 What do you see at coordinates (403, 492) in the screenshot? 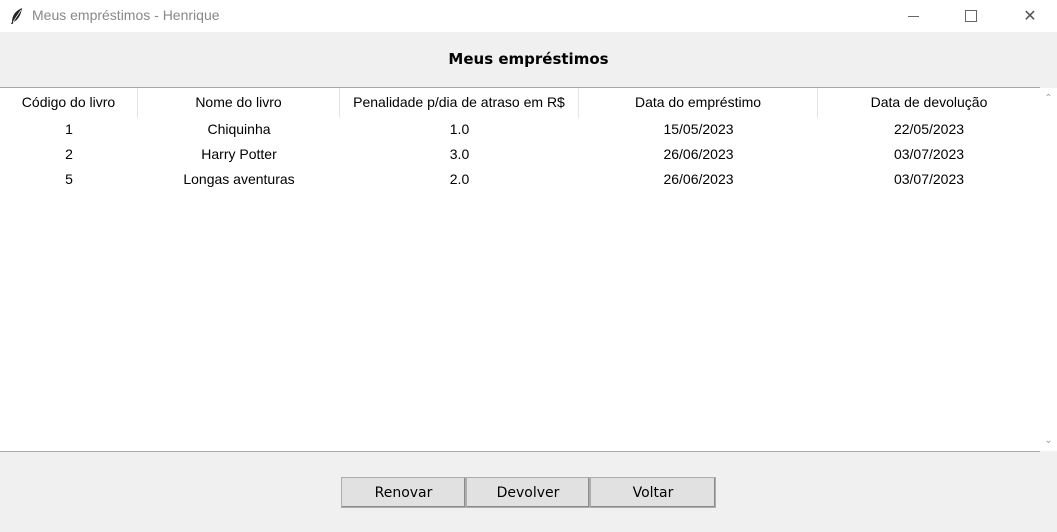
I see `renew-button: Renovar` at bounding box center [403, 492].